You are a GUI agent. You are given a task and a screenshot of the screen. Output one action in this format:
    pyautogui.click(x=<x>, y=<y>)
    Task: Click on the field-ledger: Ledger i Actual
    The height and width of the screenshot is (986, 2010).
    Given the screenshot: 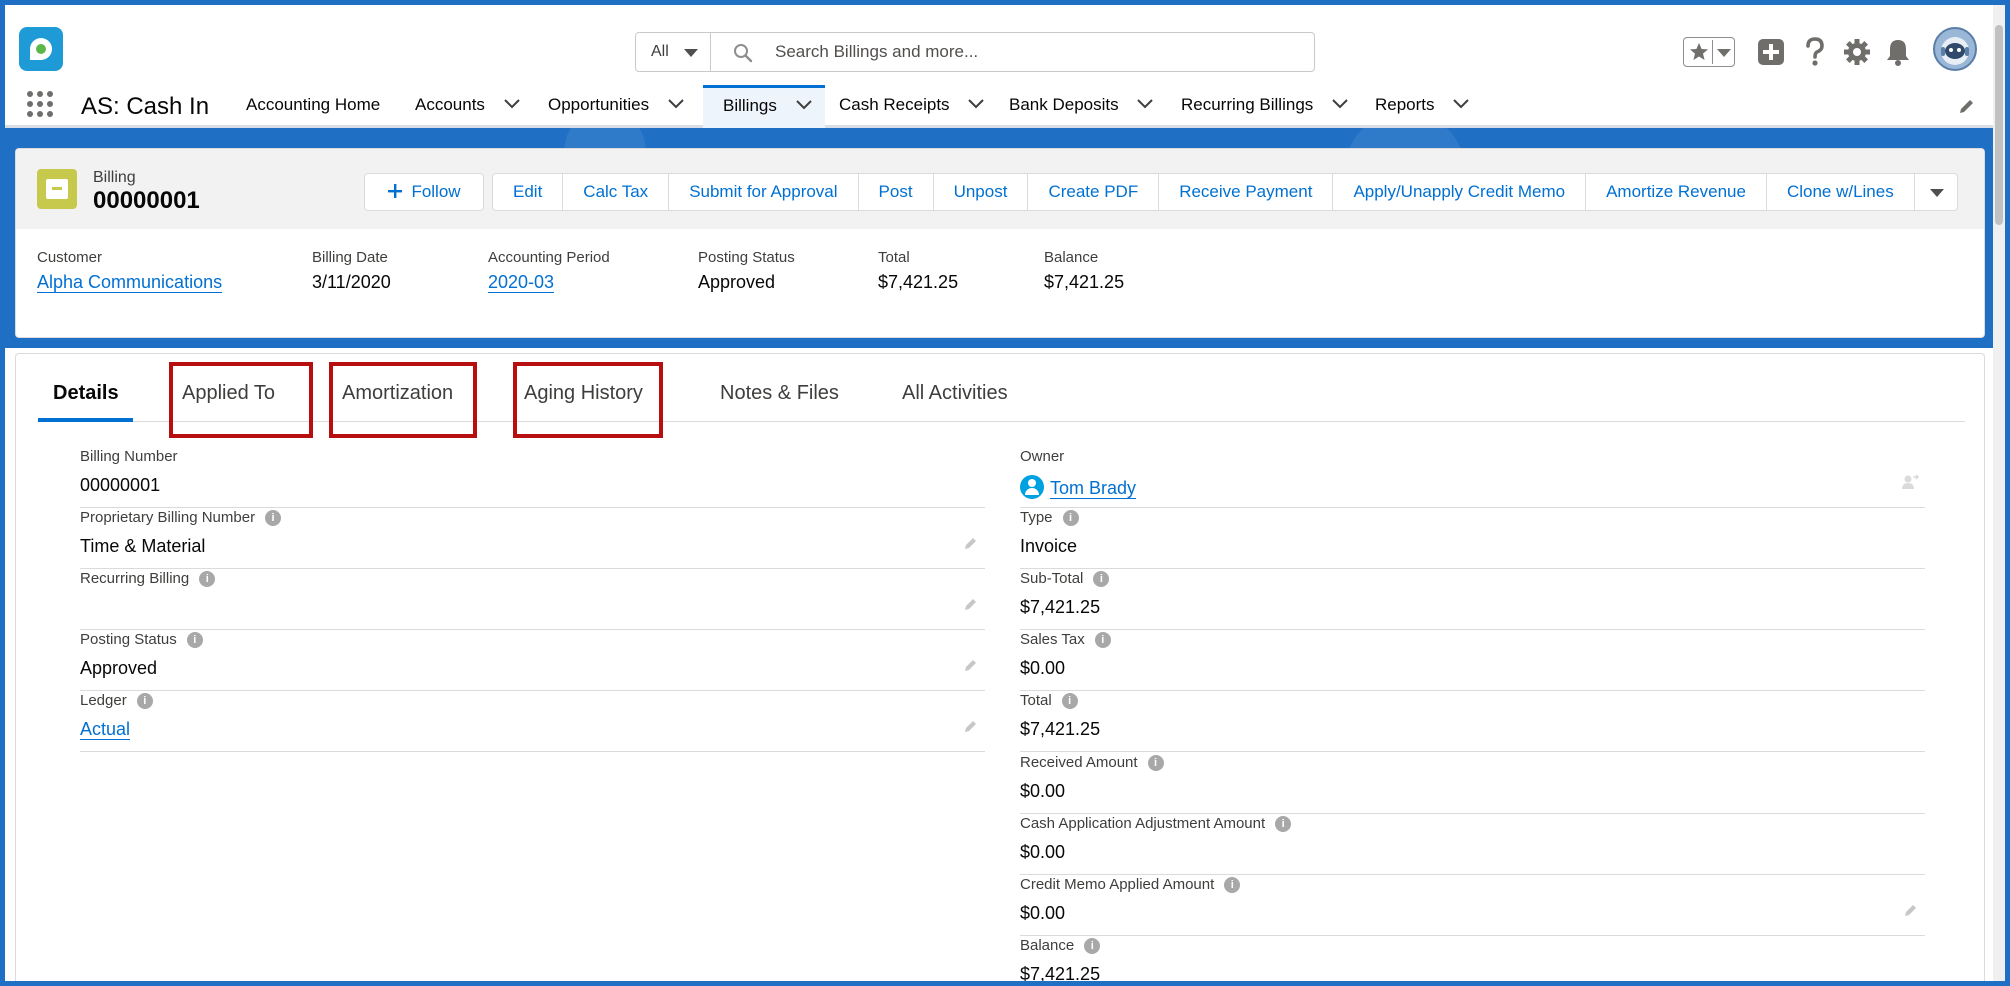 What is the action you would take?
    pyautogui.click(x=532, y=722)
    